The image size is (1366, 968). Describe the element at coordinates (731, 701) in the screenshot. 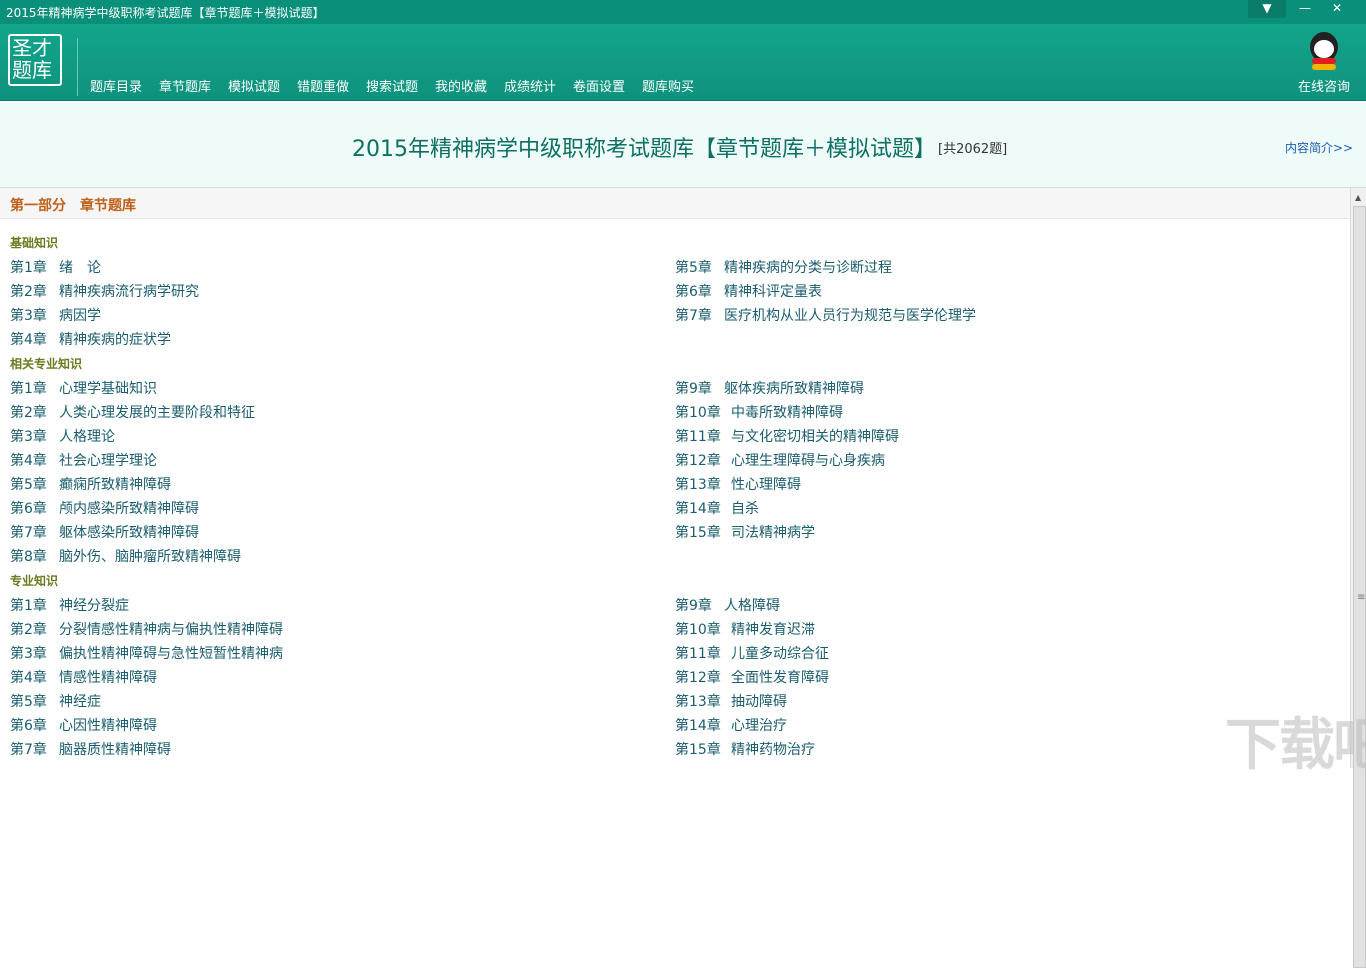

I see `chapter-link: 第13章 抽动障碍` at that location.